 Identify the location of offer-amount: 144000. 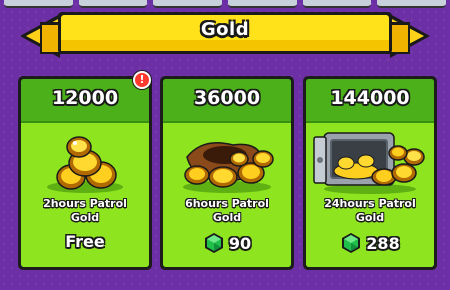
(370, 98).